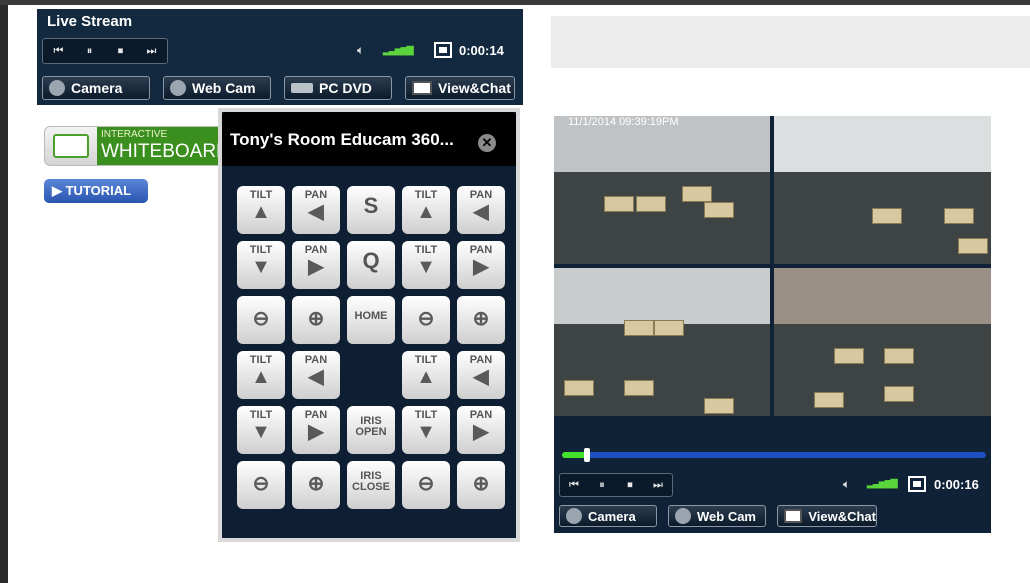 The width and height of the screenshot is (1030, 583). I want to click on player-time: 0:00:16, so click(956, 484).